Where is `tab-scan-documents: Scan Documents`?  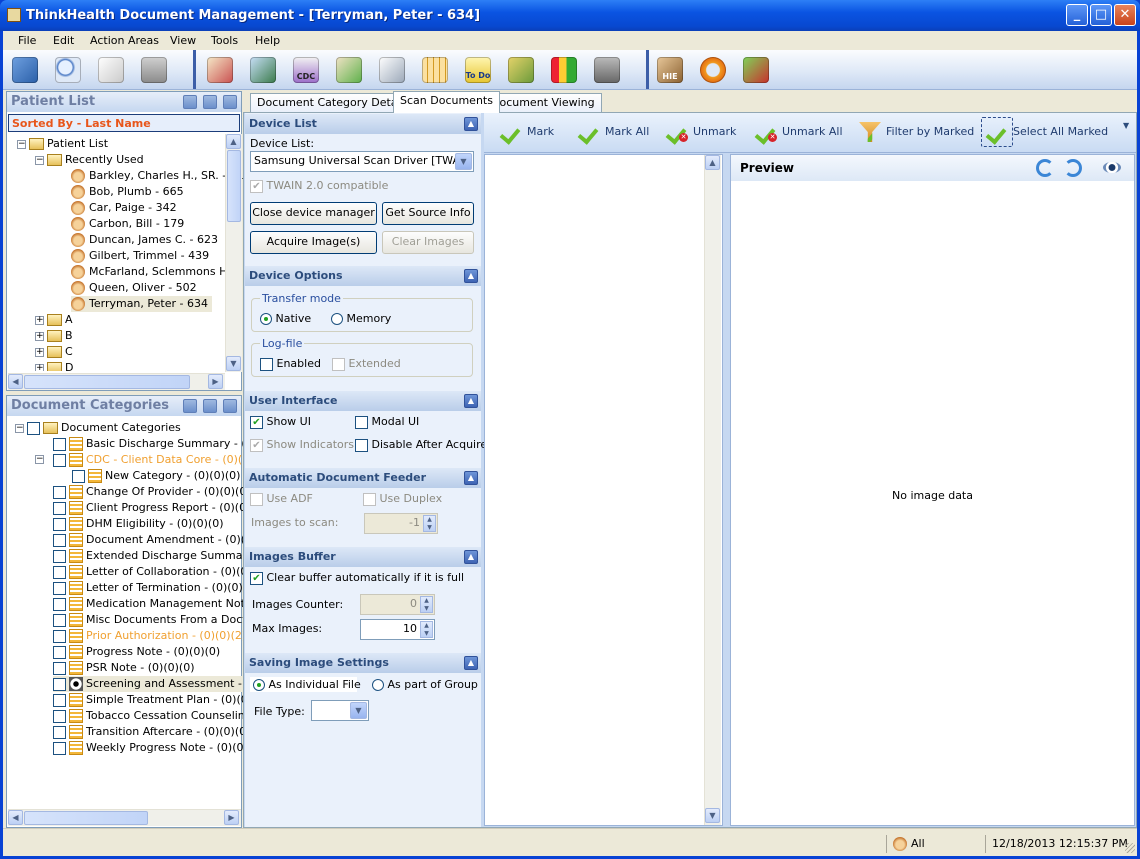 tab-scan-documents: Scan Documents is located at coordinates (446, 102).